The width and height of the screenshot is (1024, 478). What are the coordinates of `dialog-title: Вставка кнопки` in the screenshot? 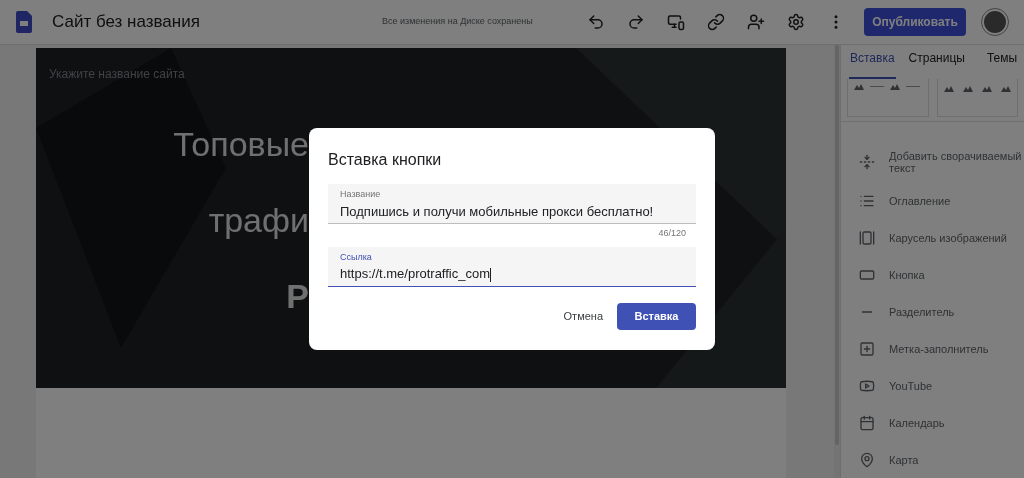 It's located at (385, 160).